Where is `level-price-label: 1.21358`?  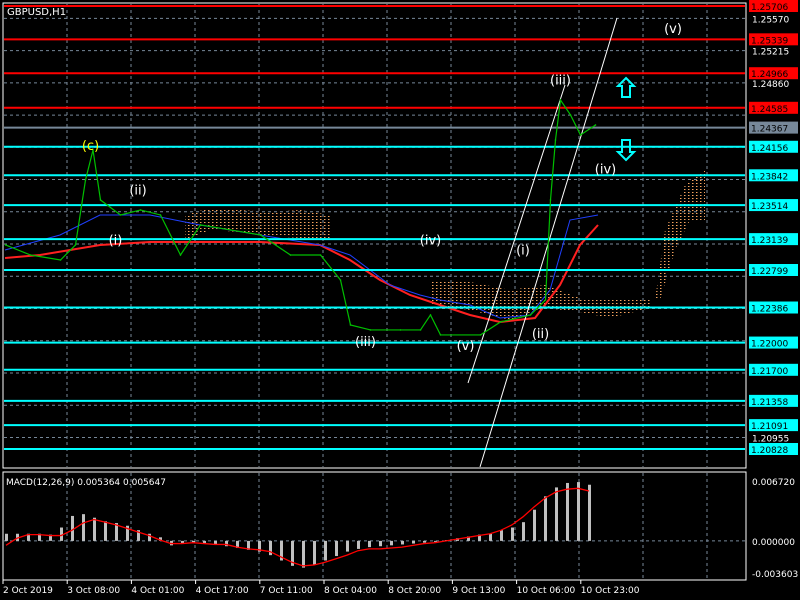 level-price-label: 1.21358 is located at coordinates (769, 403).